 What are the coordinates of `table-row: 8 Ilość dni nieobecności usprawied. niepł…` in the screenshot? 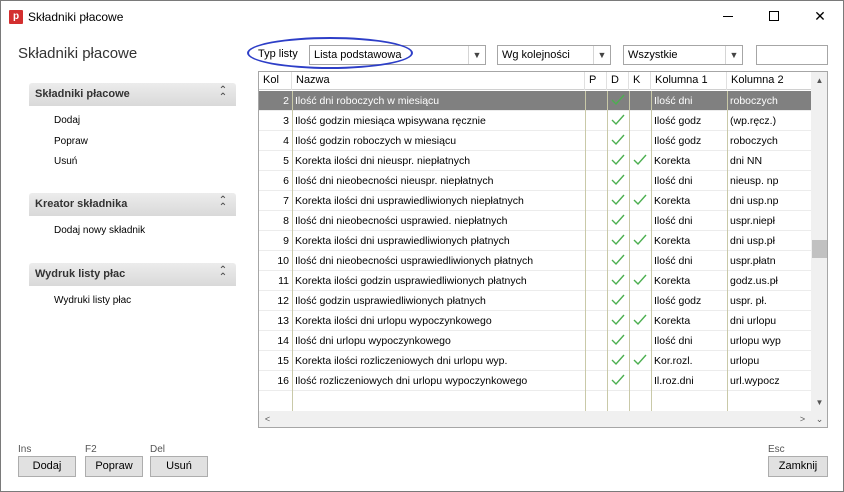 It's located at (535, 221).